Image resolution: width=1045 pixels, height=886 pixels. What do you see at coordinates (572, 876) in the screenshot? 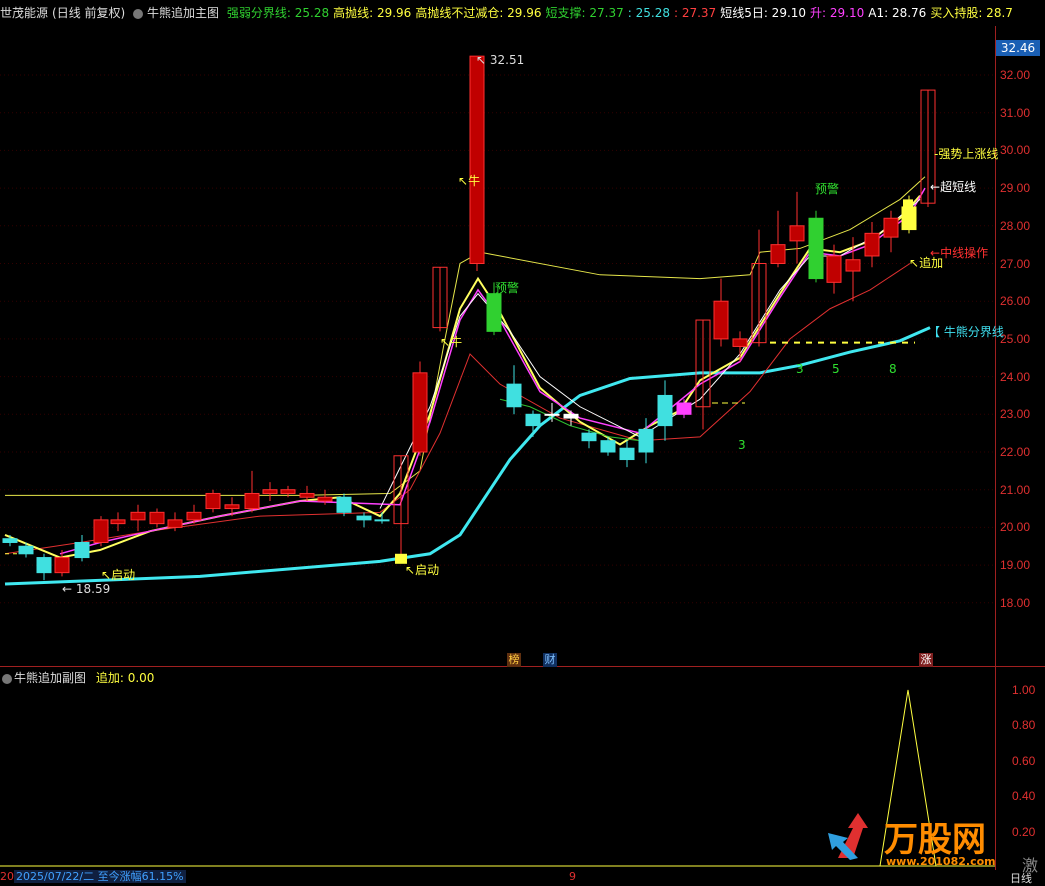
I see `status-mid-num: 9` at bounding box center [572, 876].